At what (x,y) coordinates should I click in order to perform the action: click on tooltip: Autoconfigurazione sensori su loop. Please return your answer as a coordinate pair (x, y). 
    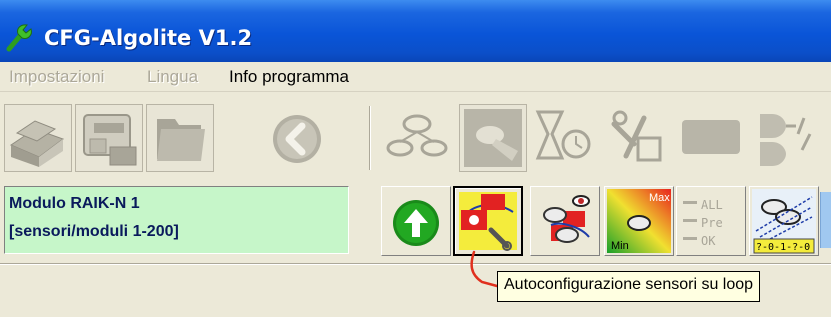
    Looking at the image, I should click on (629, 286).